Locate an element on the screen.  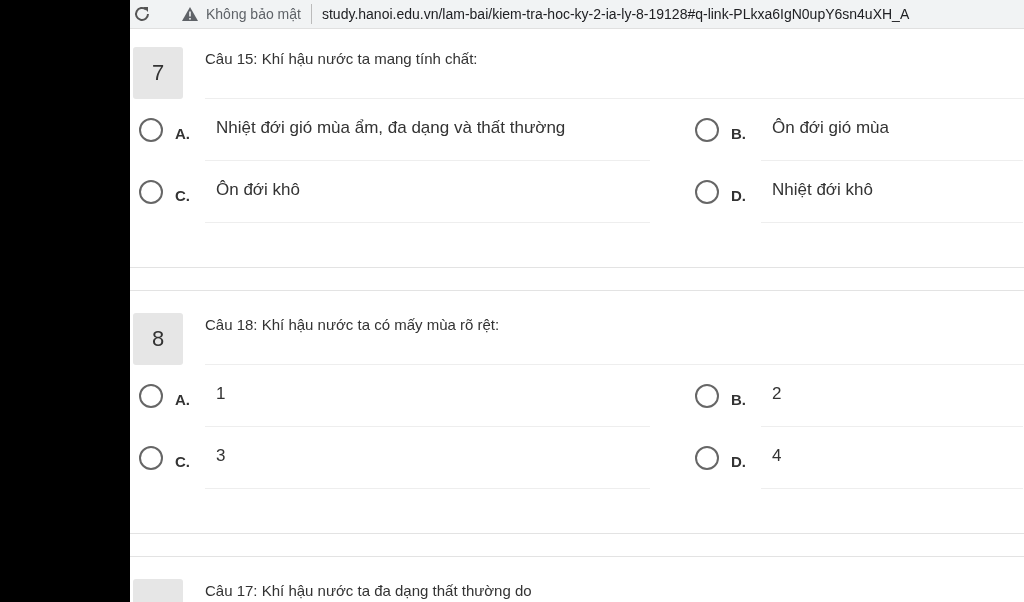
option-text: Nhiệt đới gió mùa ẩm, đa dạng và thất thường is located at coordinates (427, 130).